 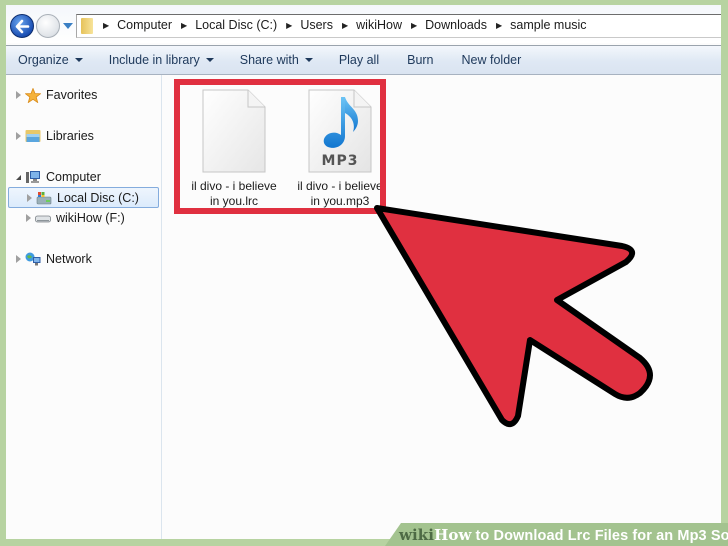 What do you see at coordinates (417, 535) in the screenshot?
I see `wikihow-logo-wiki: wiki` at bounding box center [417, 535].